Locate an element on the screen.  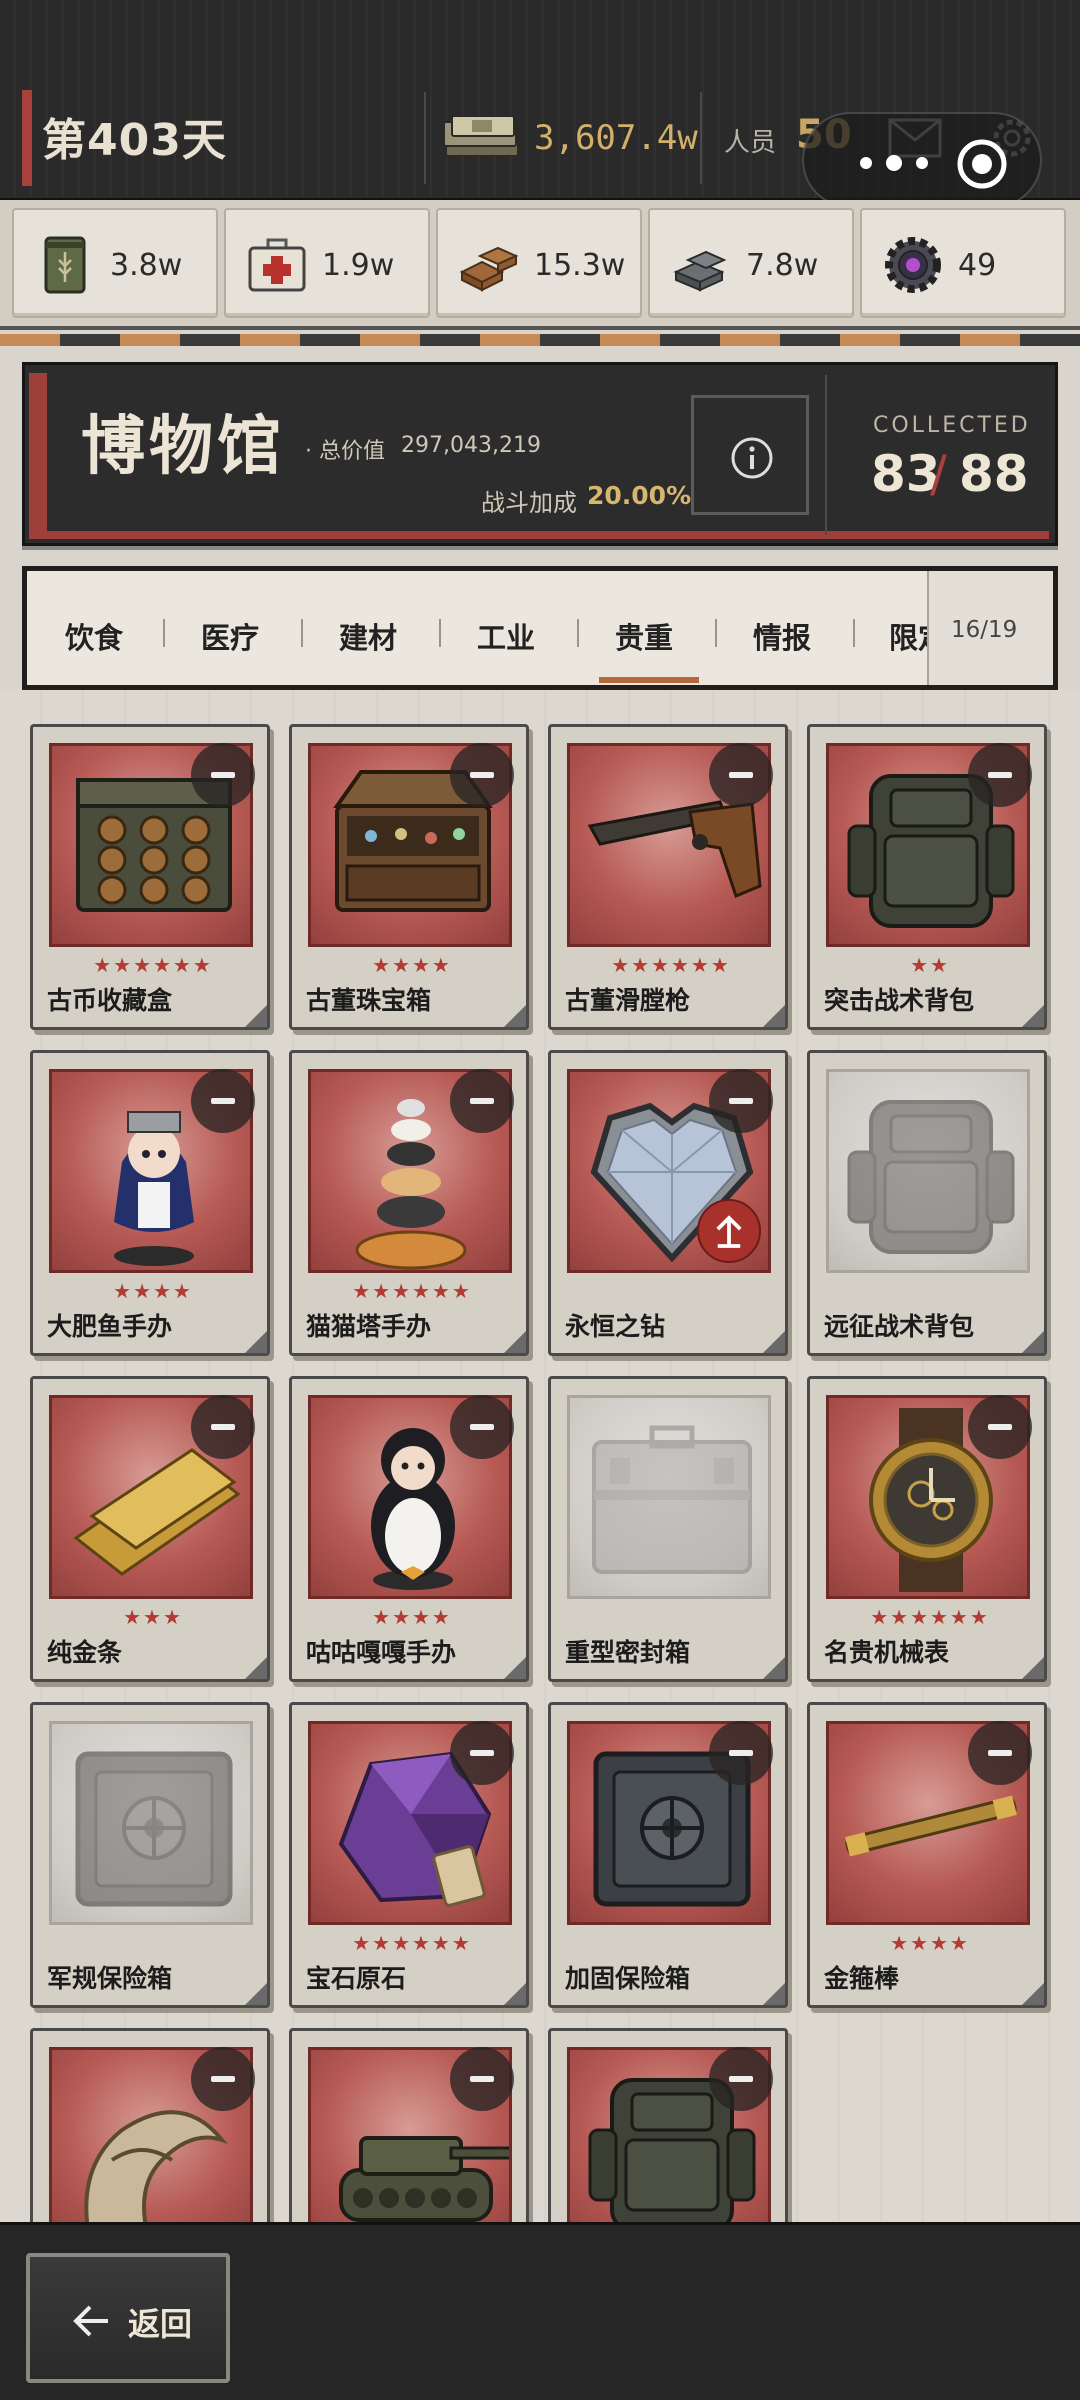
collection-item-card: ★★★★ 大肥鱼手办 is located at coordinates (150, 1203).